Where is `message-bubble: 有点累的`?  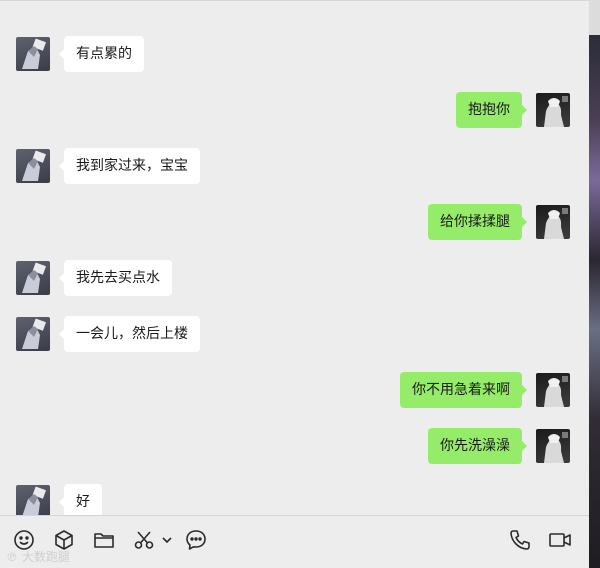
message-bubble: 有点累的 is located at coordinates (101, 54).